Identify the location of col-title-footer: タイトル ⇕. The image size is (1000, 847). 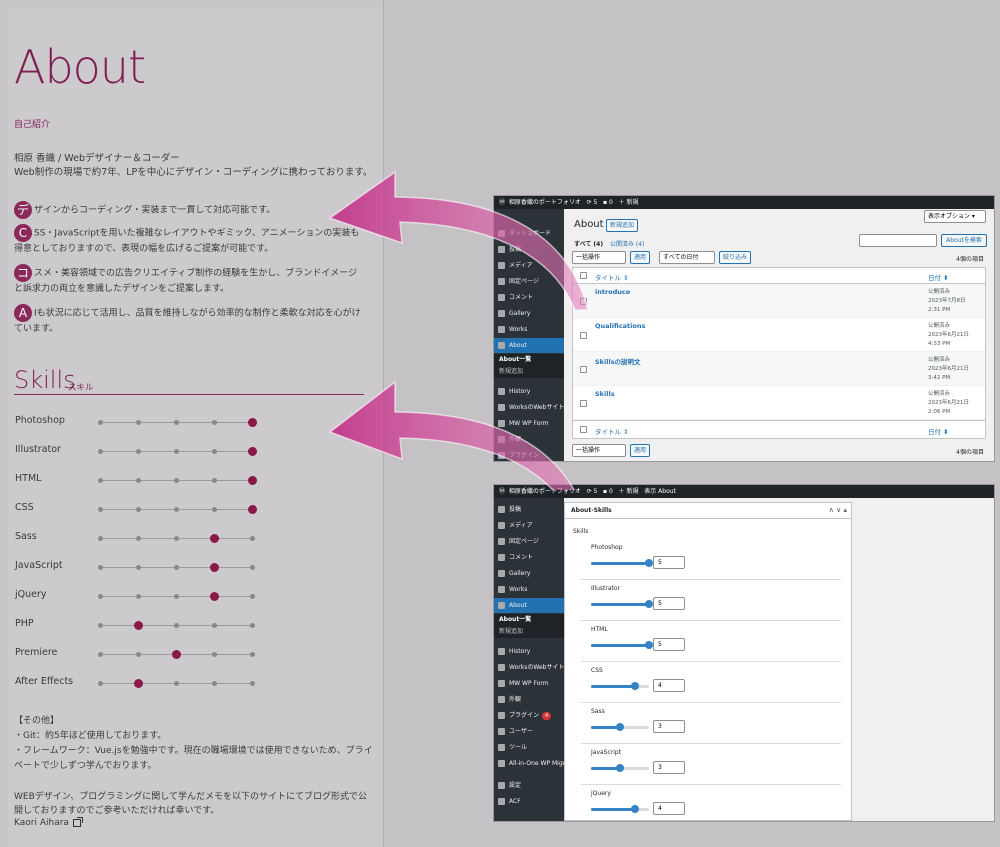
(612, 431).